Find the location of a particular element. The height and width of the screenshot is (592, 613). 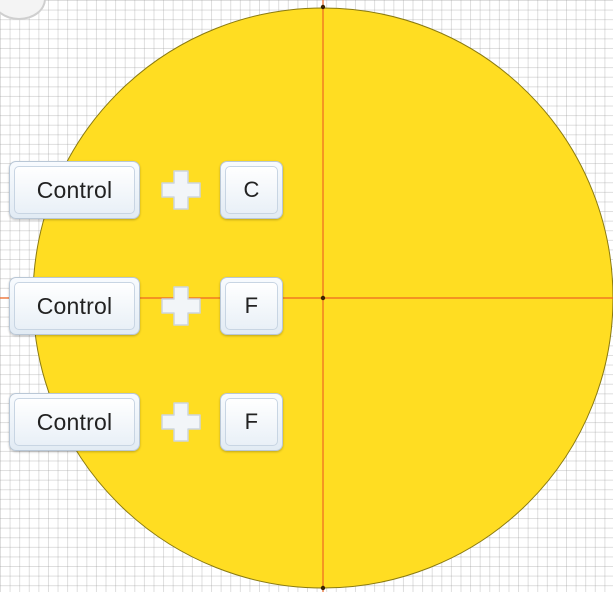

shortcut-overlay-1: Control C is located at coordinates (146, 190).